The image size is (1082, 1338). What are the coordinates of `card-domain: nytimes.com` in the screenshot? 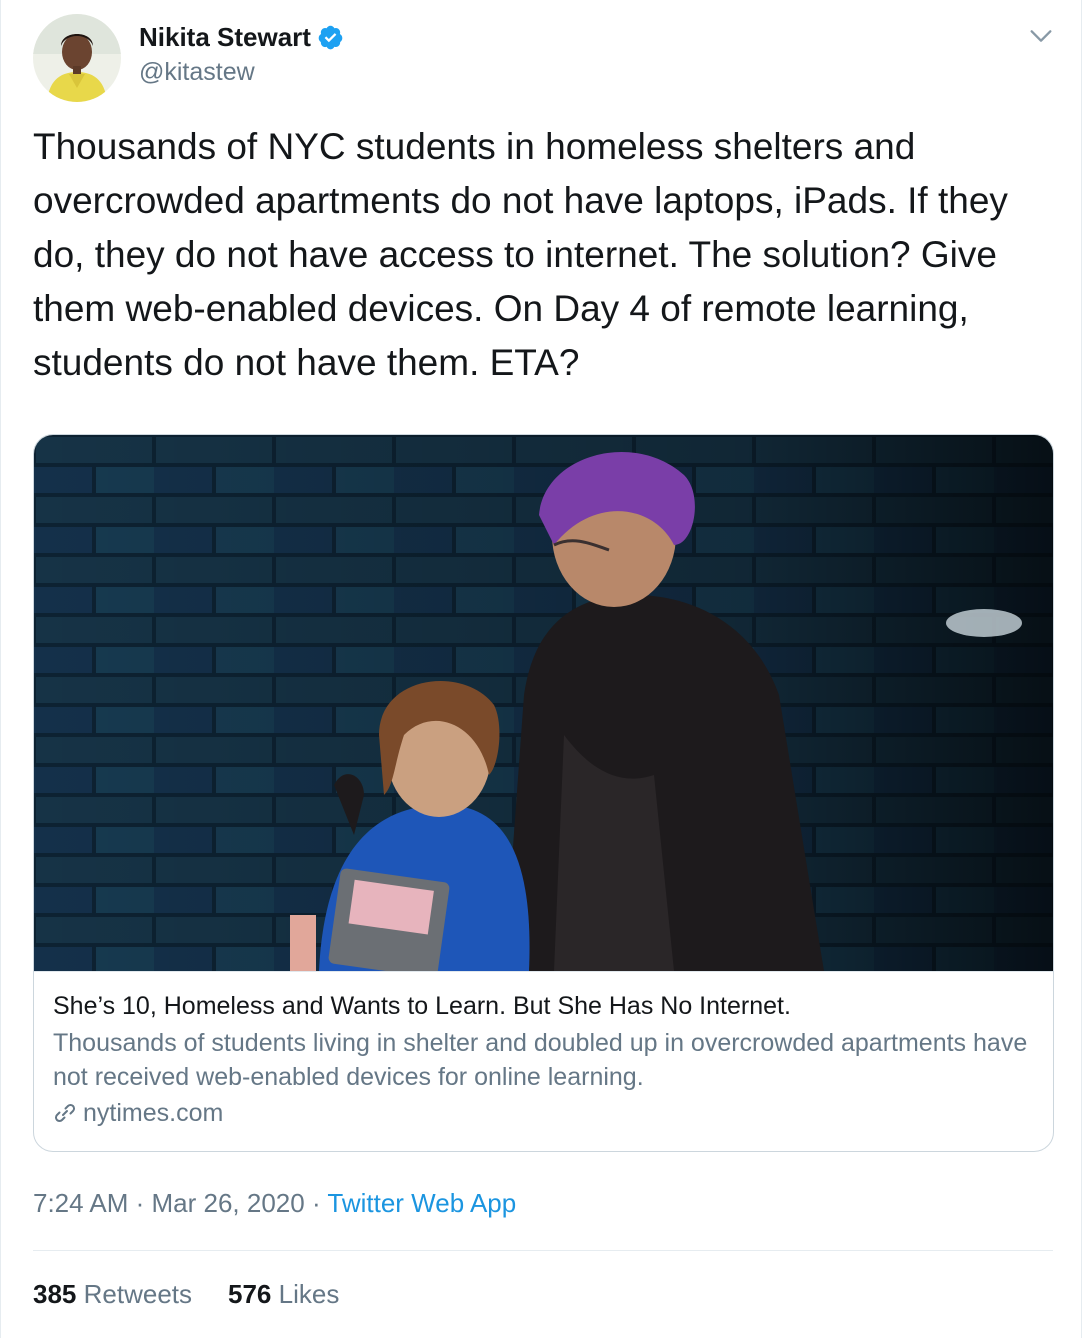 It's located at (153, 1113).